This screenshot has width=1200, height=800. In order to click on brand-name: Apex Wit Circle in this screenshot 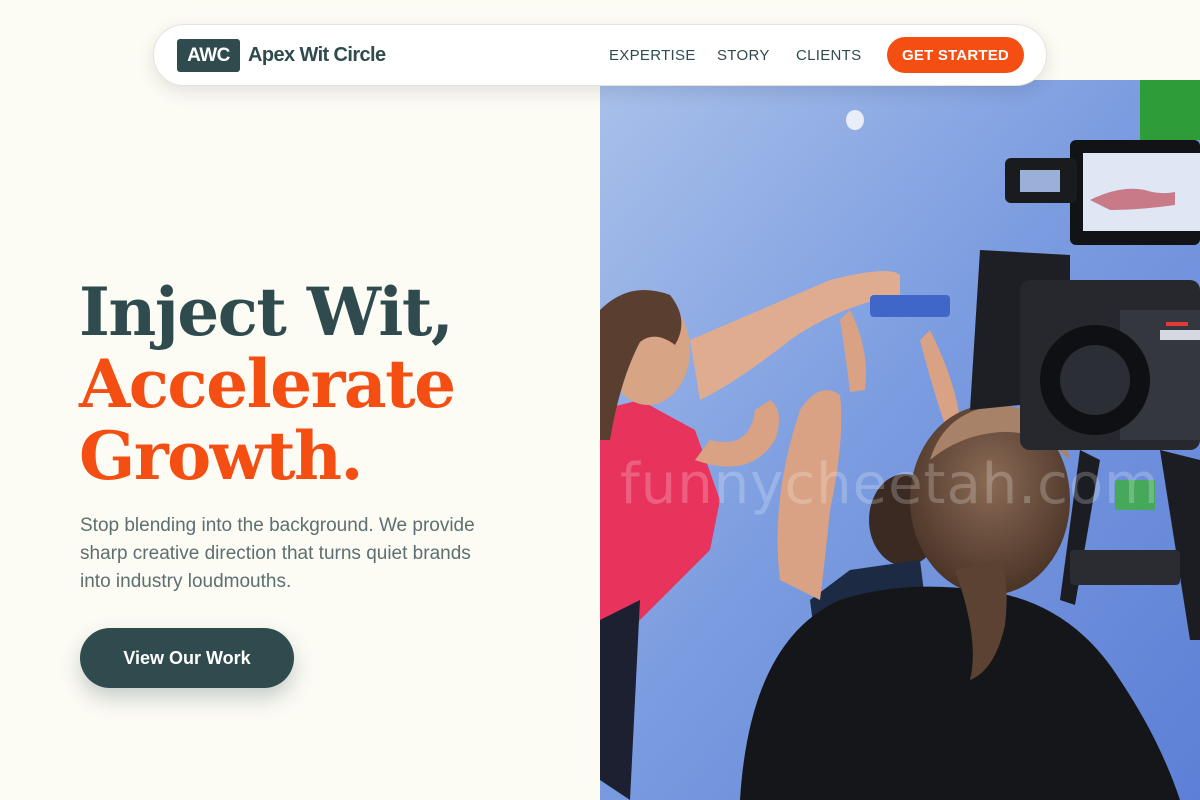, I will do `click(317, 55)`.